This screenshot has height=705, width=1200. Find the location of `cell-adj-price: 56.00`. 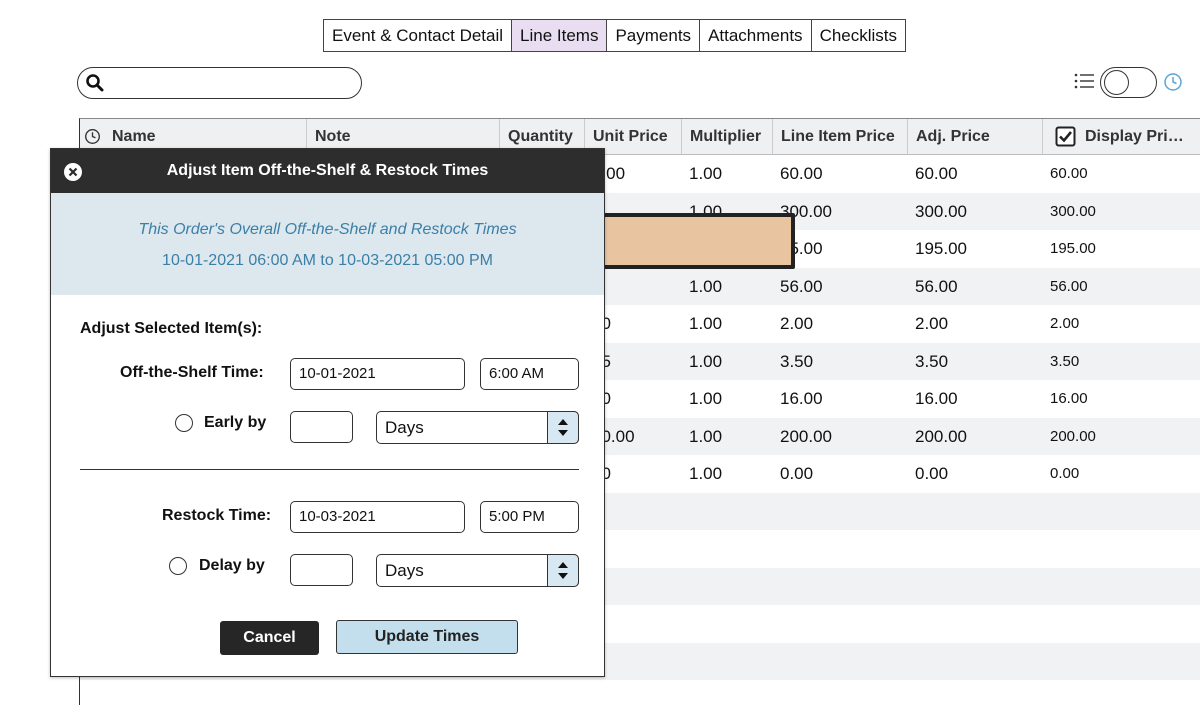

cell-adj-price: 56.00 is located at coordinates (936, 286).